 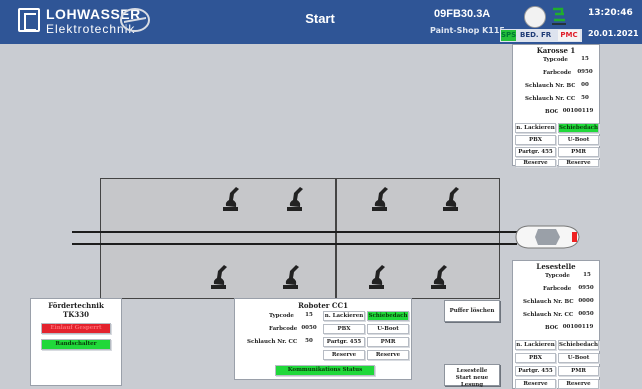 I want to click on clock-time: 13:20:46, so click(x=610, y=13).